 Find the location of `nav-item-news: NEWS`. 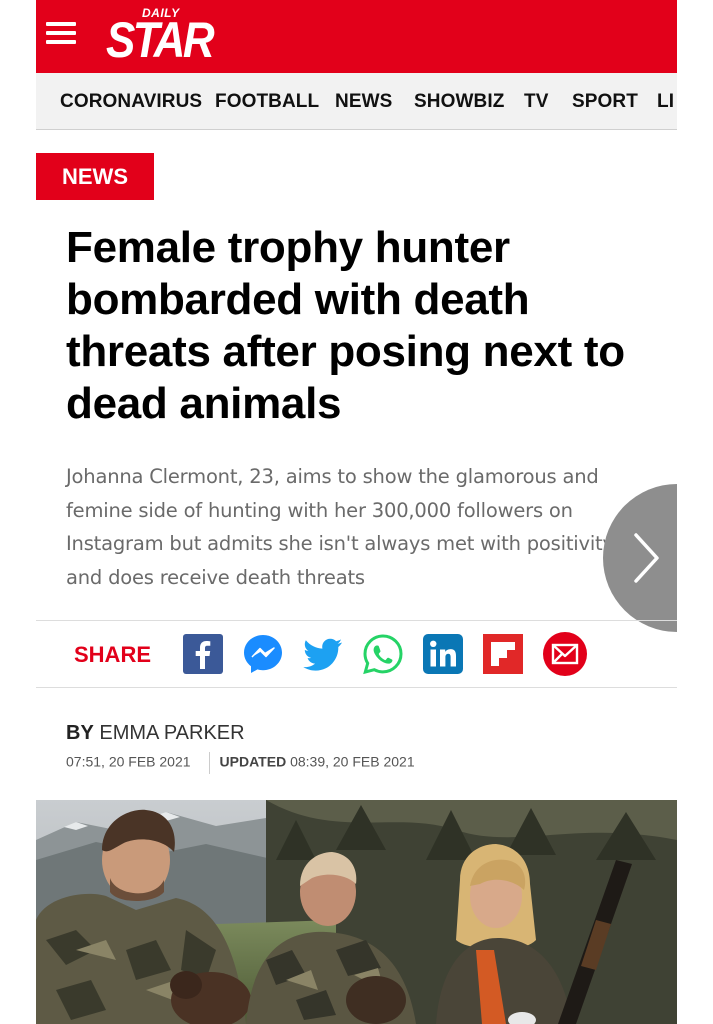

nav-item-news: NEWS is located at coordinates (363, 102).